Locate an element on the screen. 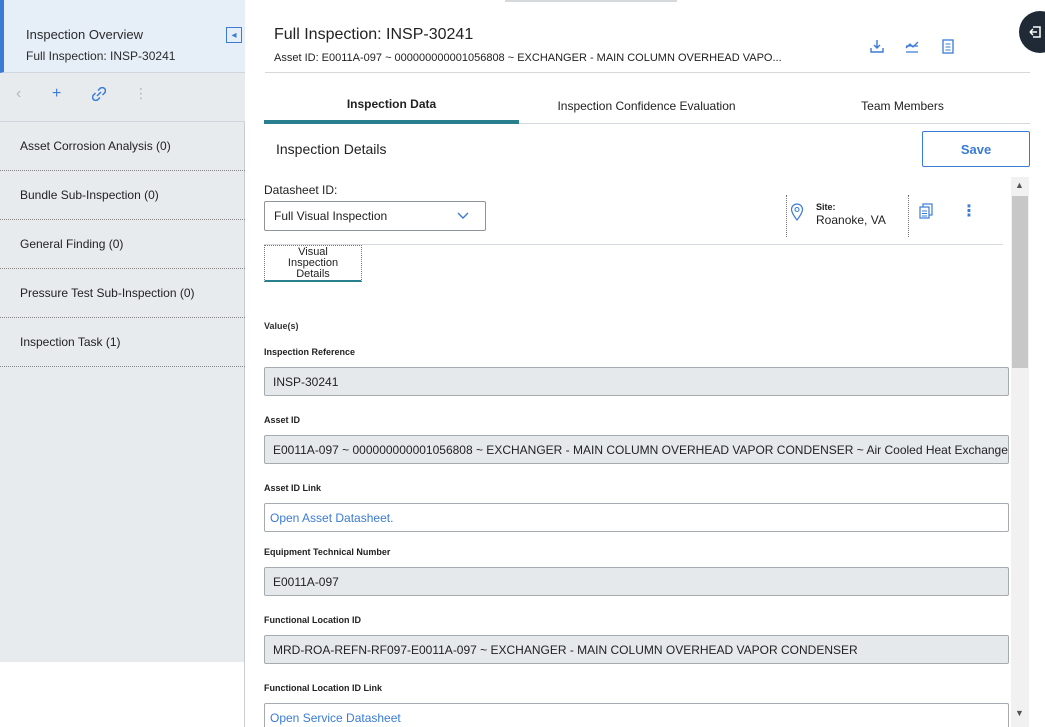 The width and height of the screenshot is (1045, 727). datasheet-select: Full Visual Inspection is located at coordinates (375, 216).